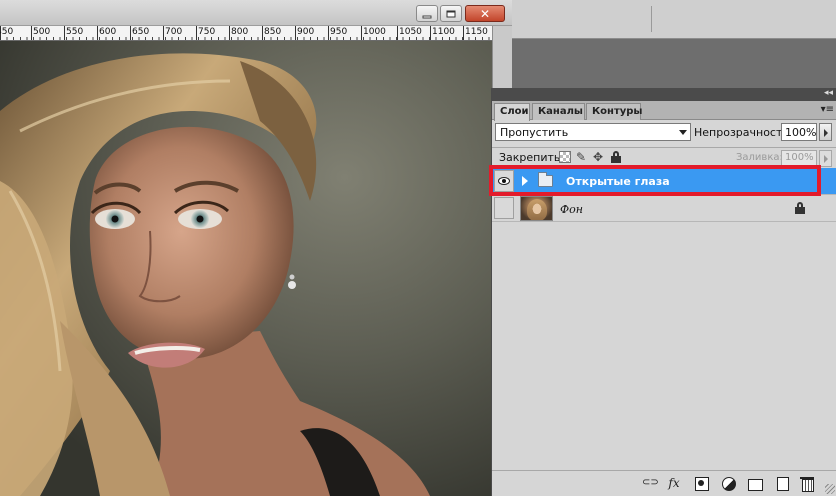 The image size is (836, 496). I want to click on ruler-label: 600, so click(108, 32).